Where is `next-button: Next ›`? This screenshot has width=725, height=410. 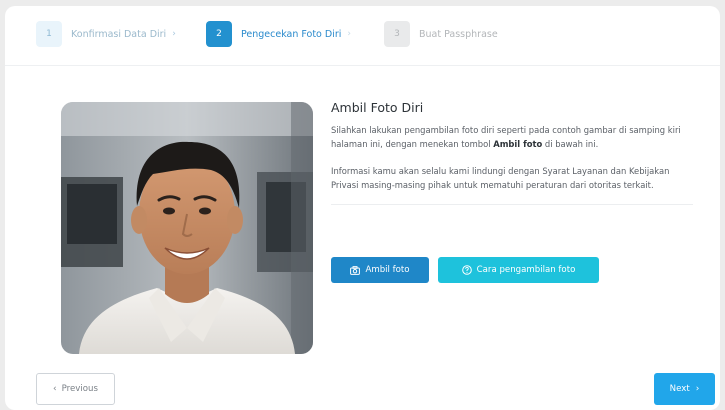 next-button: Next › is located at coordinates (684, 389).